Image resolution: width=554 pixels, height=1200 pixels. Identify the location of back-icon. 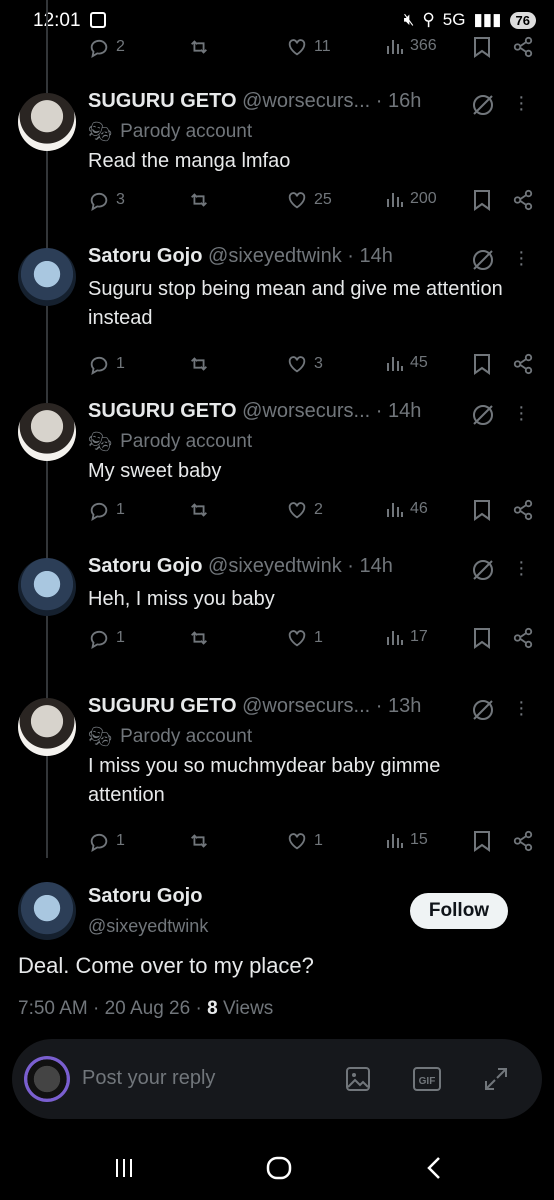
(434, 1170).